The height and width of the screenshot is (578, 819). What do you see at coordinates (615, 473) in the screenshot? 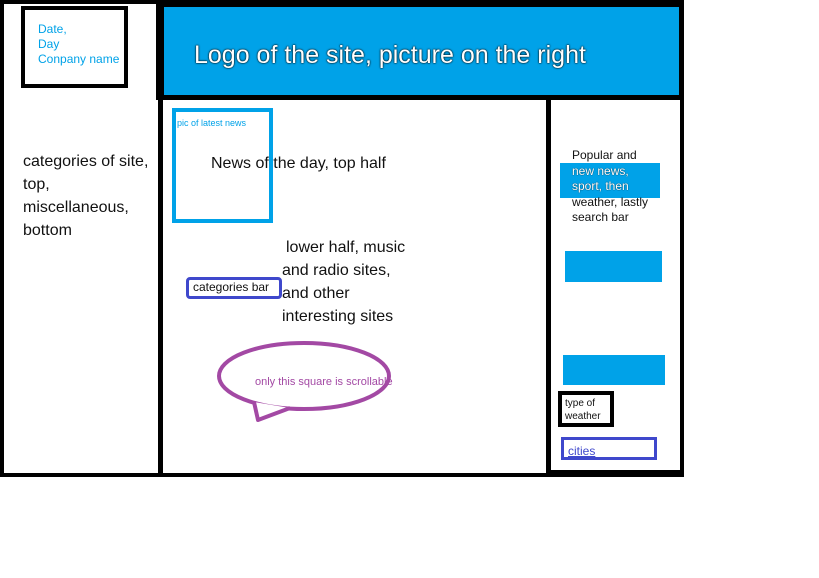
I see `right-column-bottom` at bounding box center [615, 473].